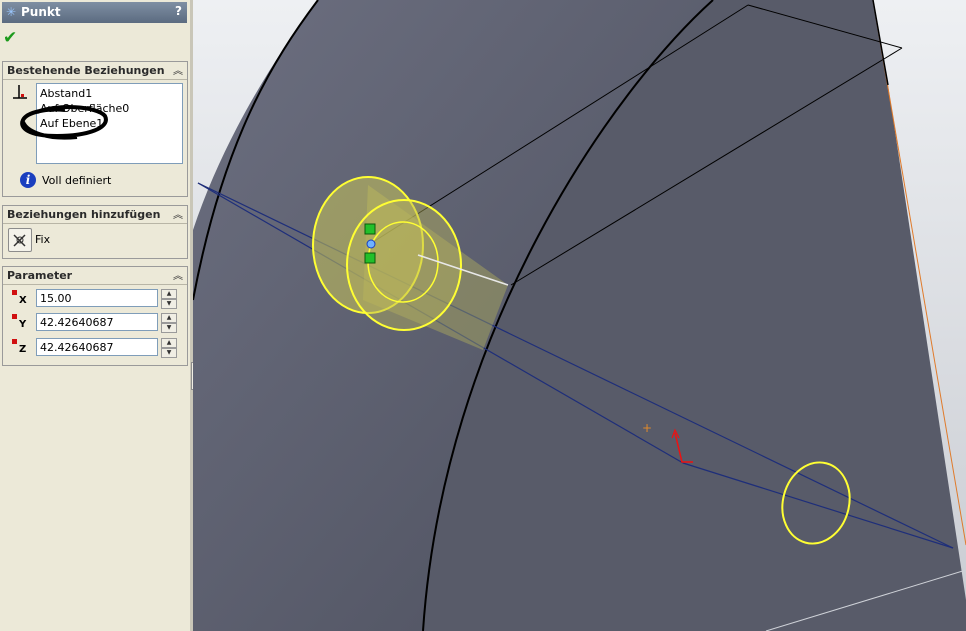  Describe the element at coordinates (169, 348) in the screenshot. I see `z-spinner: ▲ ▼` at that location.